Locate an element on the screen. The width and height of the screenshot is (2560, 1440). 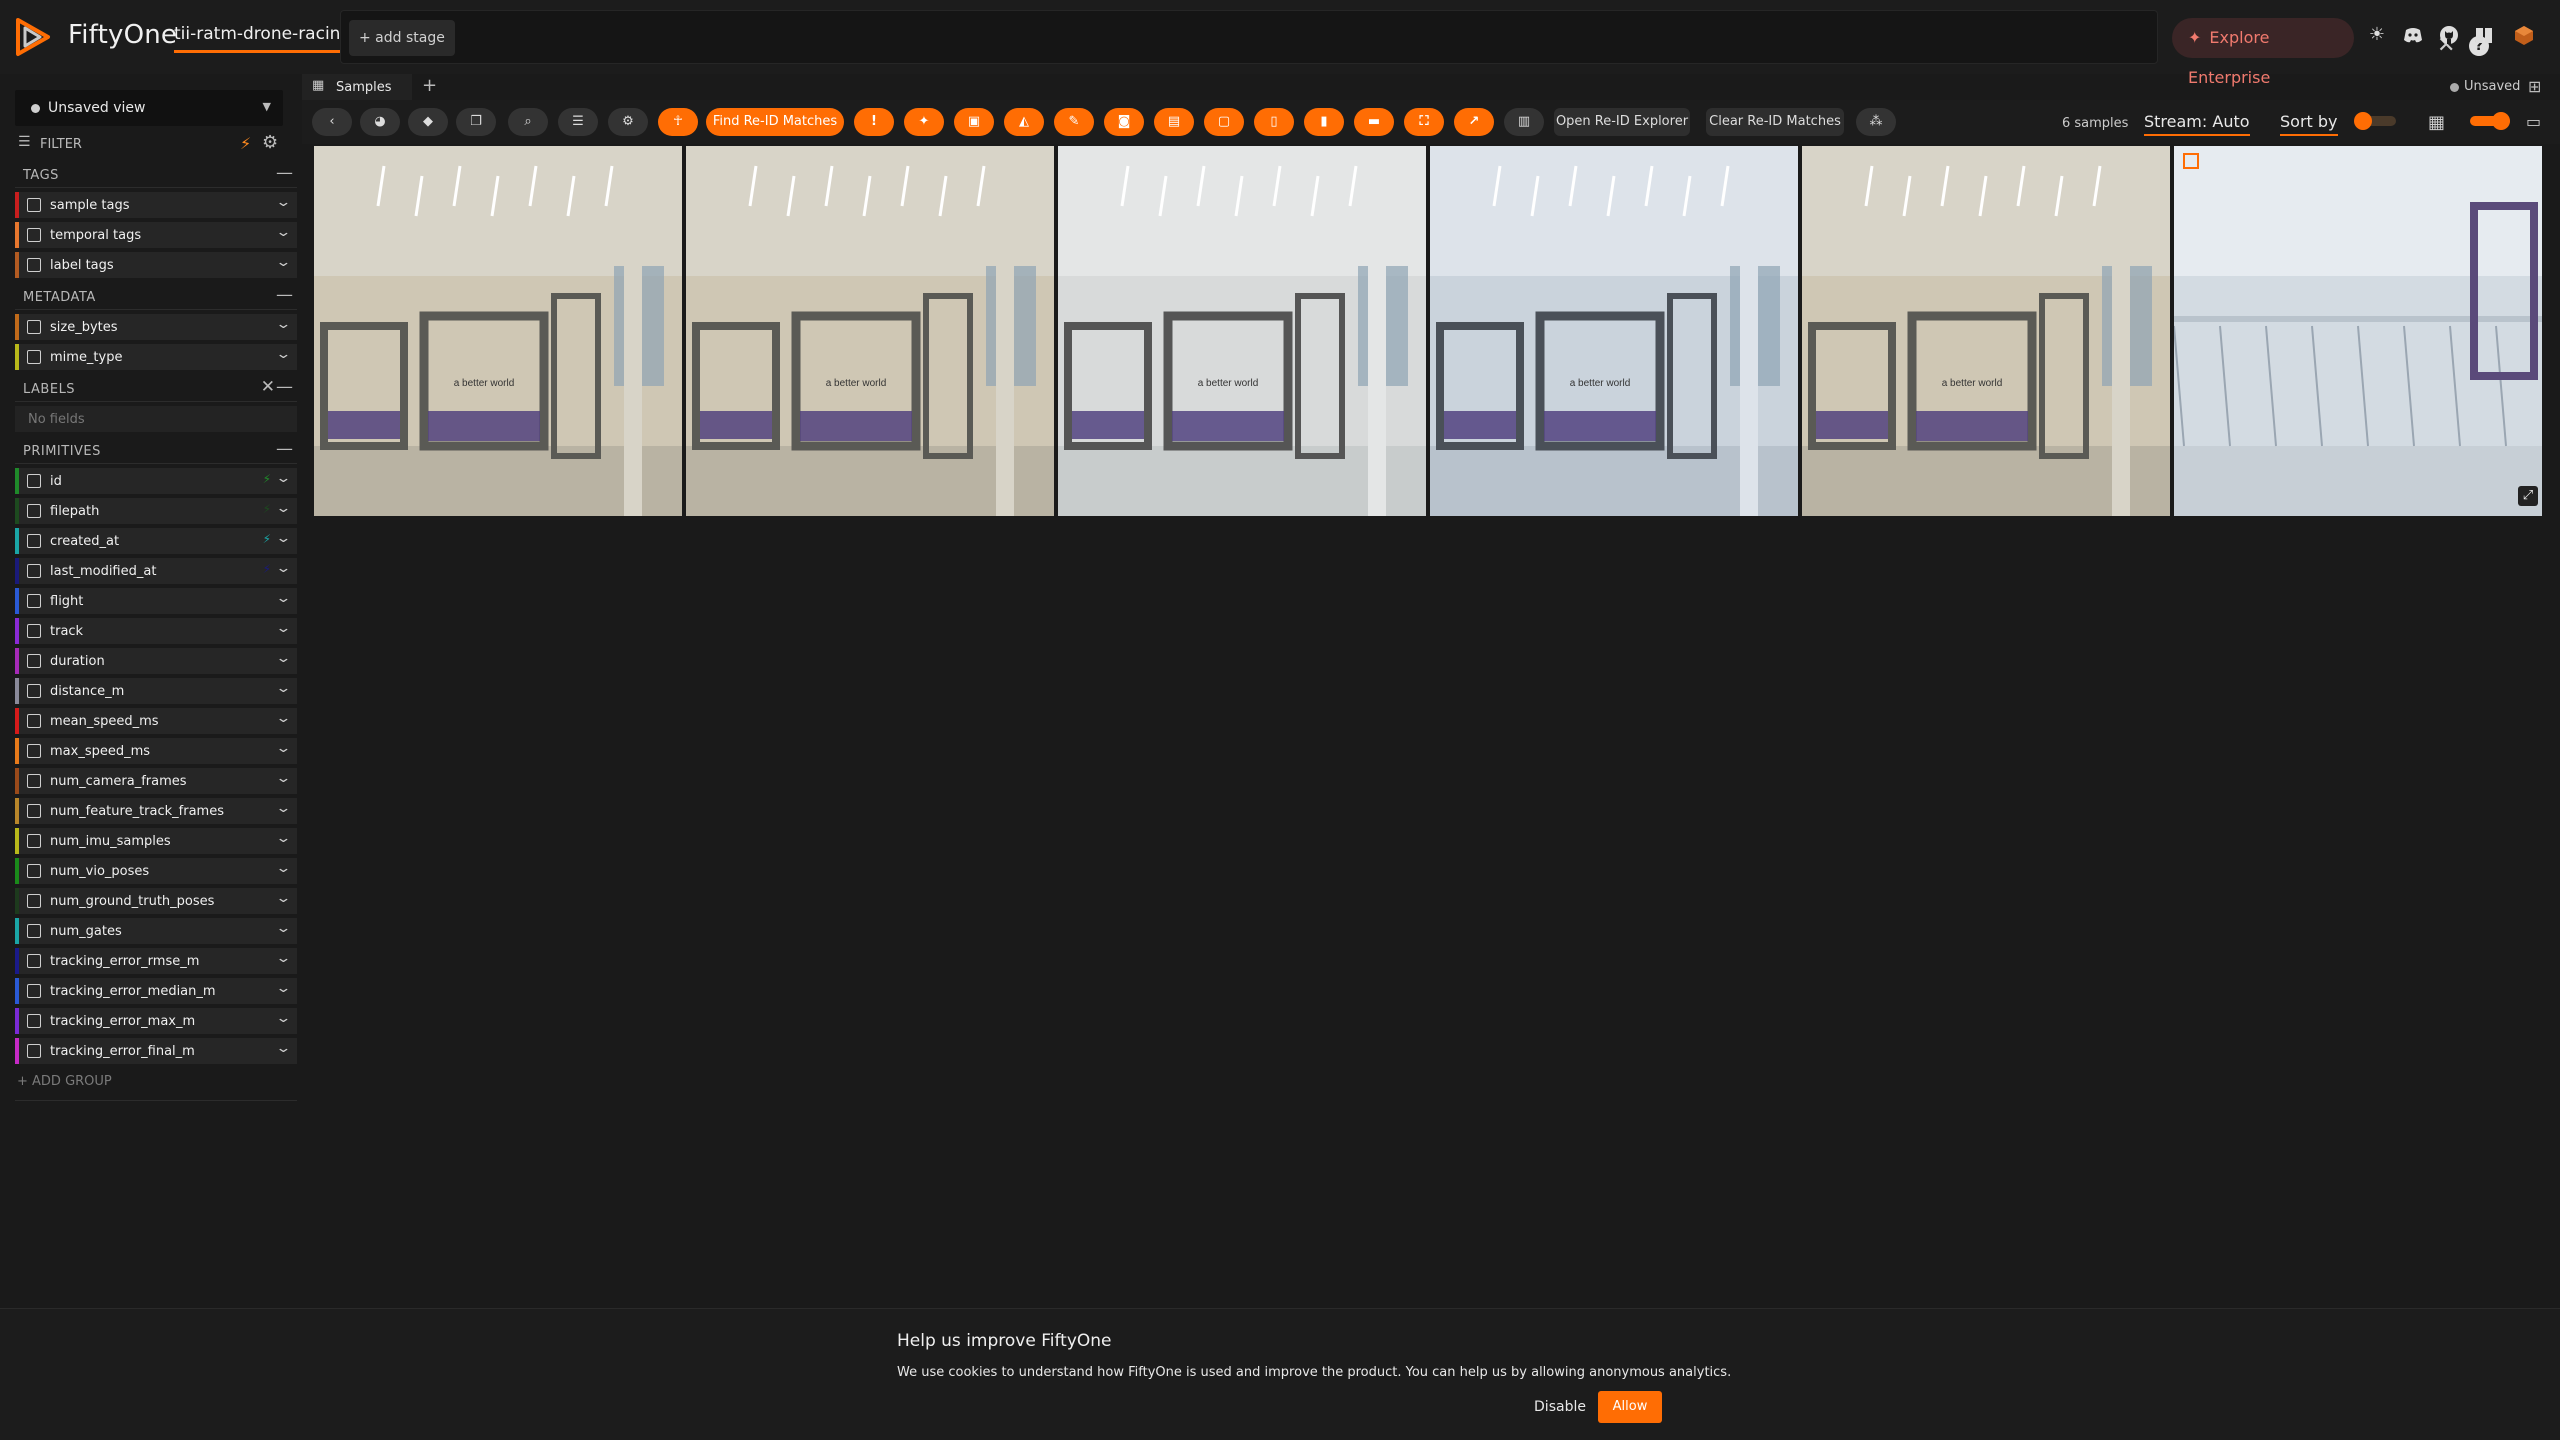
field-row: temporal tags ⌄ is located at coordinates (156, 235).